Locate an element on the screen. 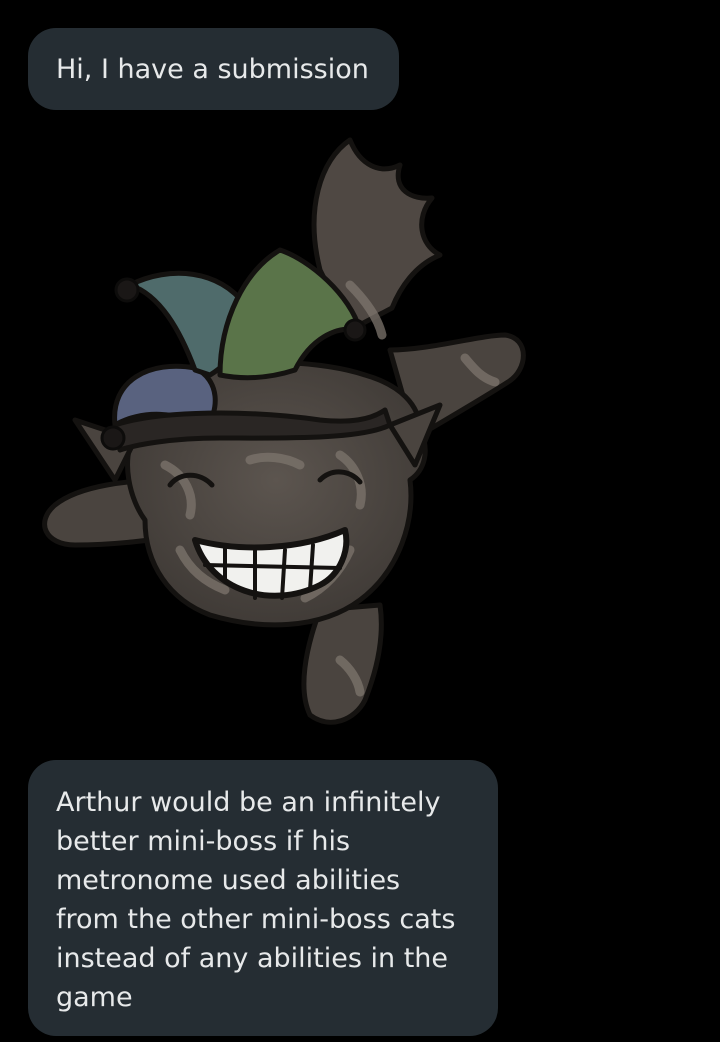 Image resolution: width=720 pixels, height=1042 pixels. message-line: game is located at coordinates (94, 997).